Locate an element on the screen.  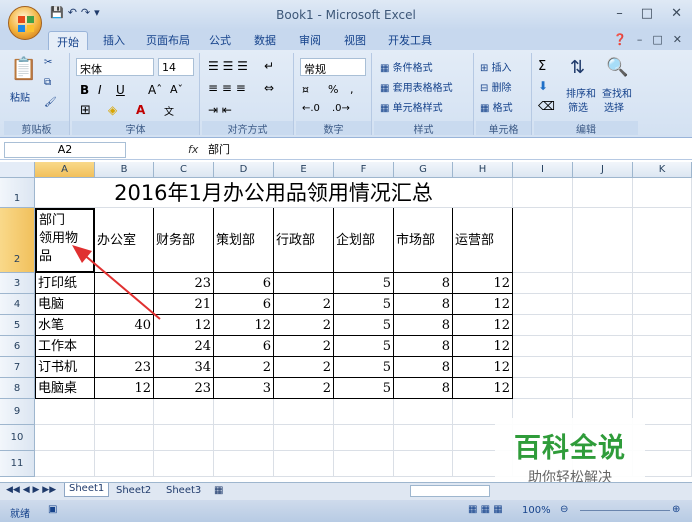
item-name-cell: 订书机 is located at coordinates (65, 367).